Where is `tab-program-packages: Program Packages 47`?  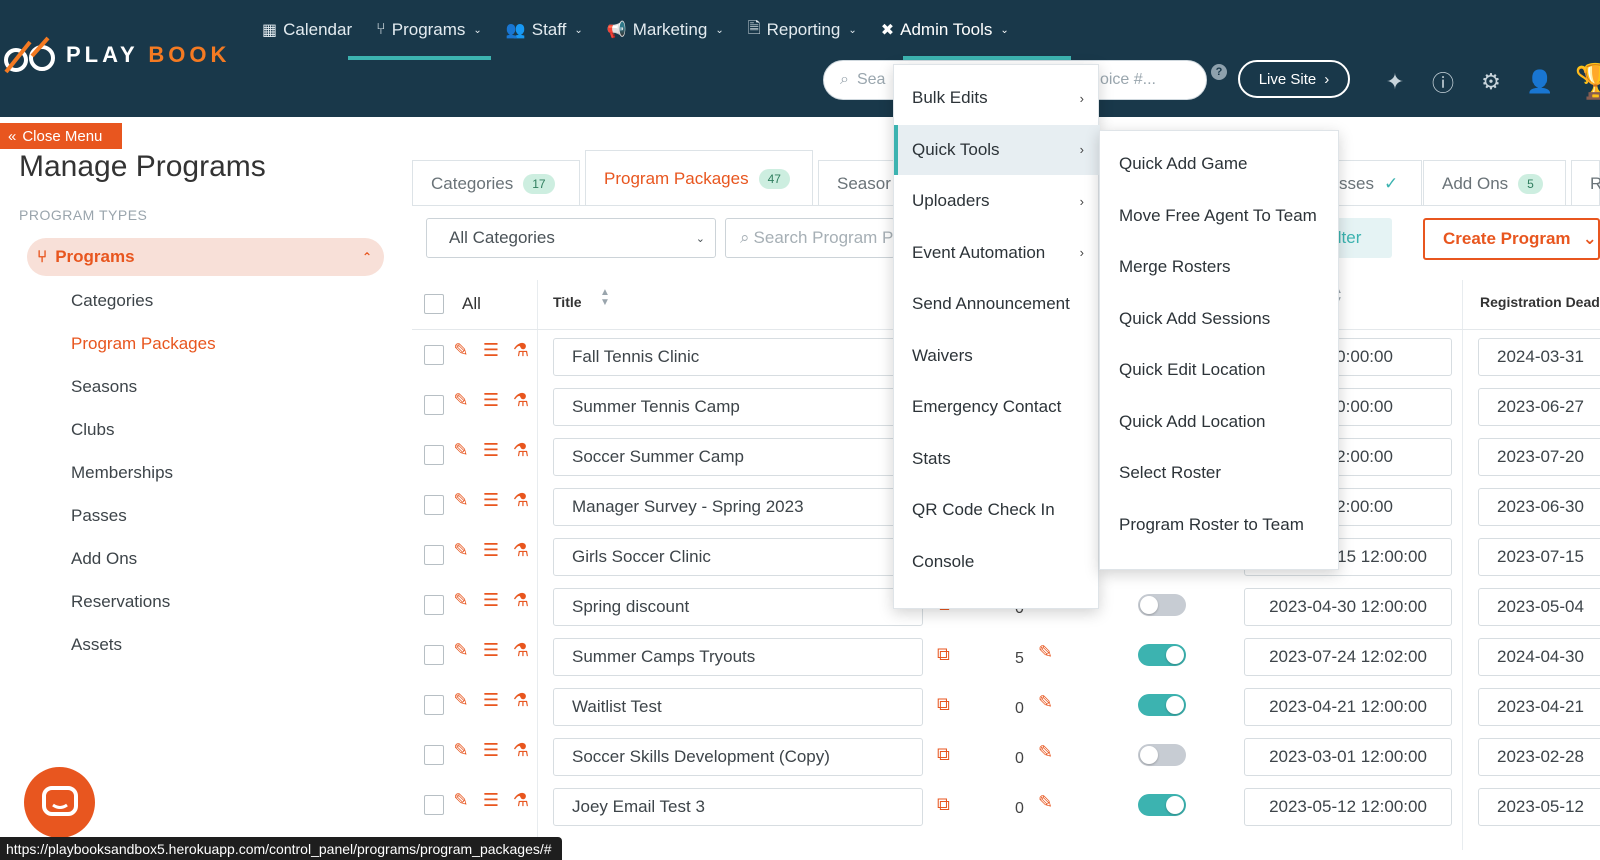 tab-program-packages: Program Packages 47 is located at coordinates (699, 178).